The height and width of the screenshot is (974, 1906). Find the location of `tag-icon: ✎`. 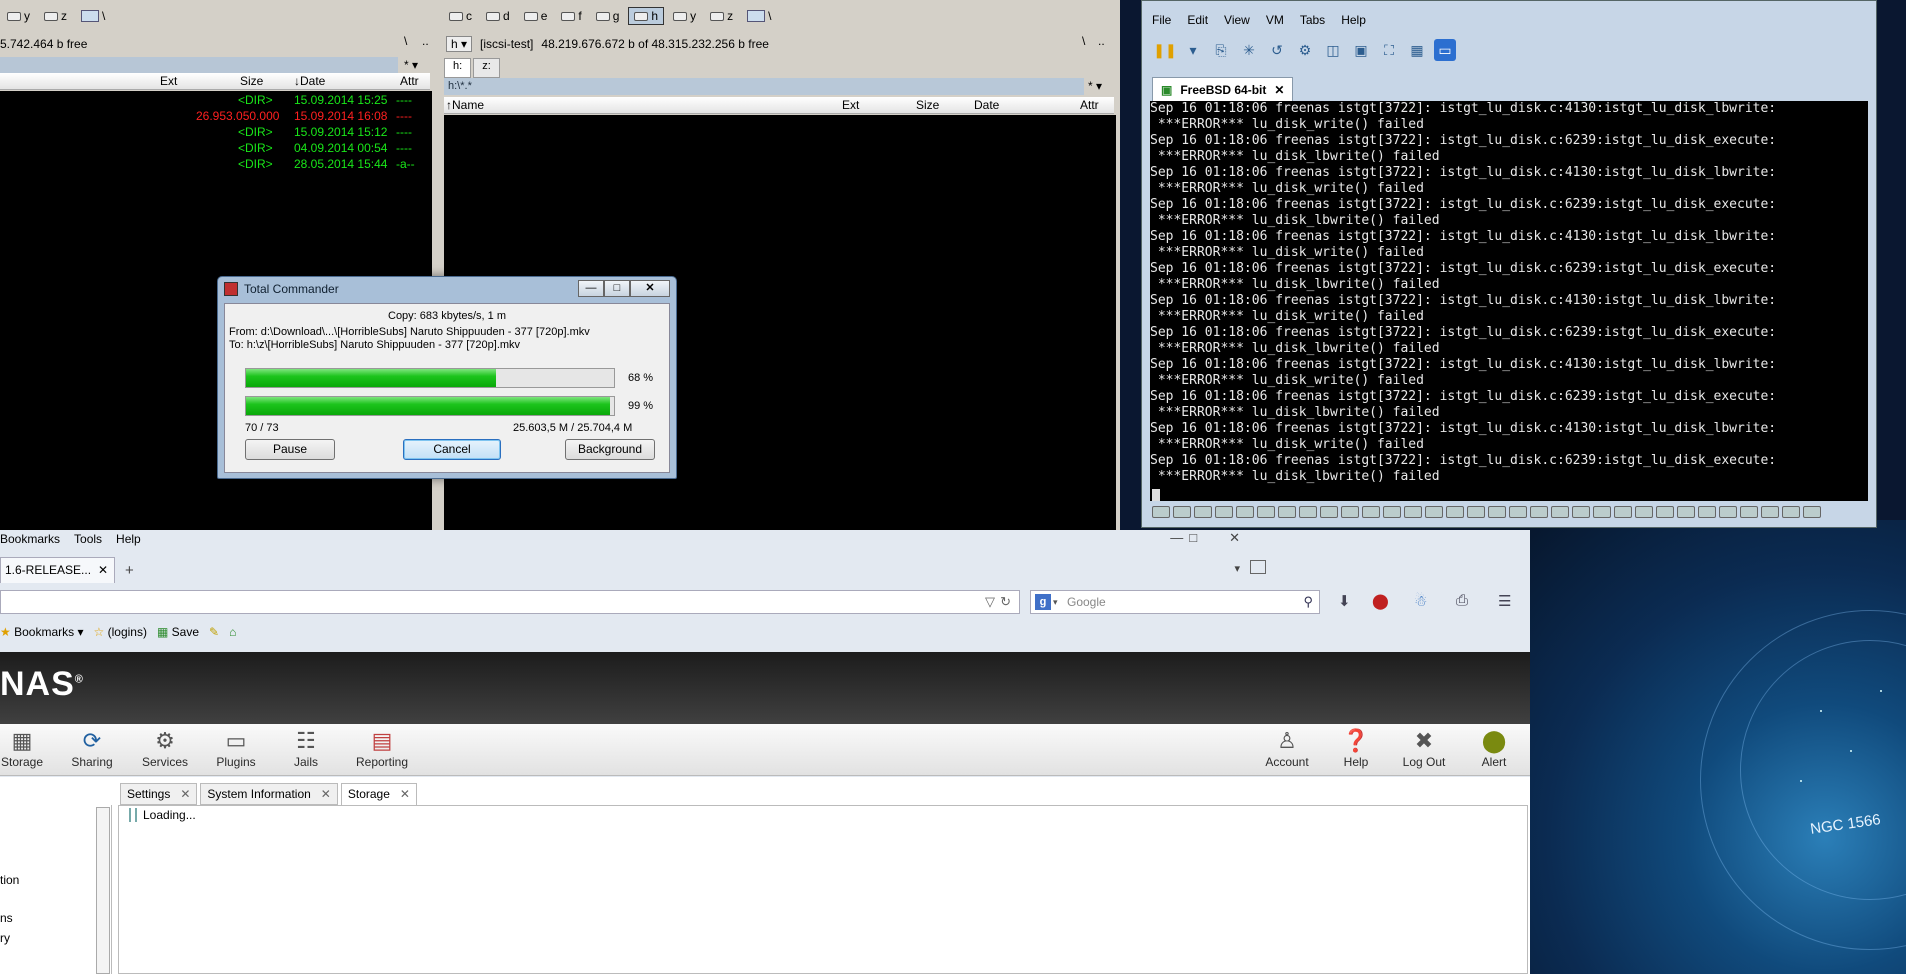

tag-icon: ✎ is located at coordinates (214, 632).